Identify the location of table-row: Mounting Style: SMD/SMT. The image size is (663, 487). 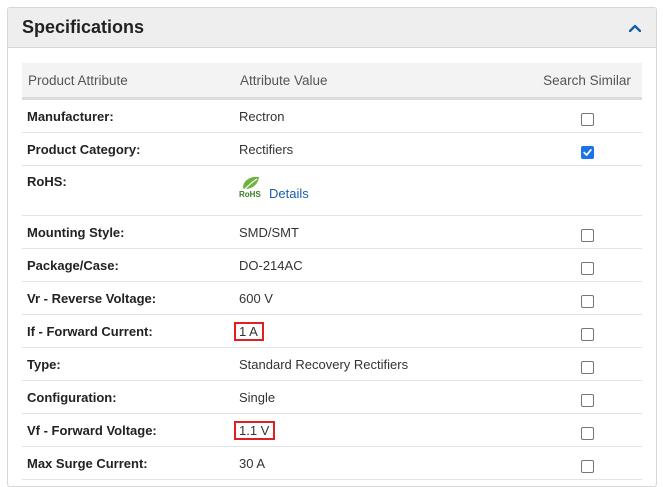
(332, 232).